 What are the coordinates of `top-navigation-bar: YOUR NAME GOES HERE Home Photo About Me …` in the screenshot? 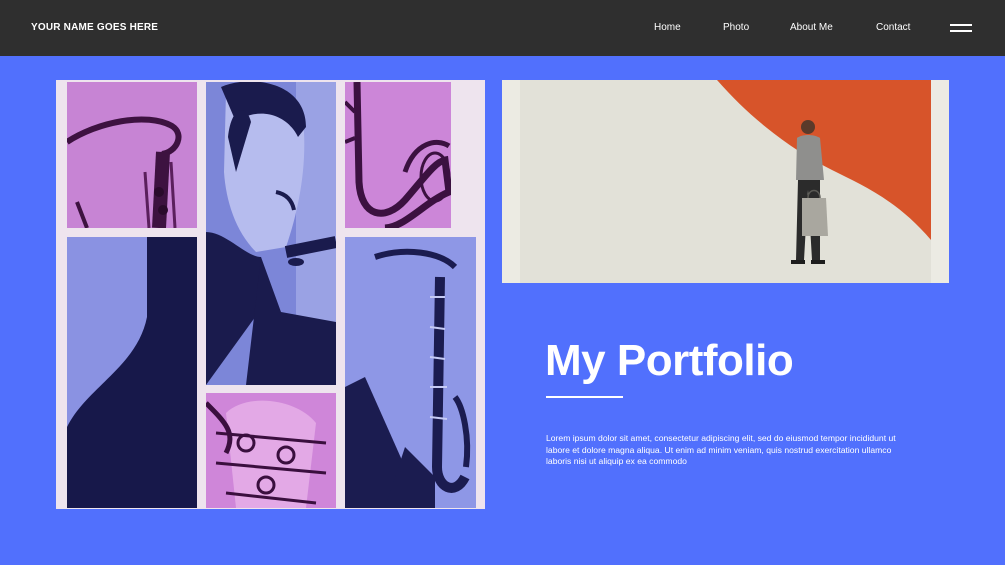 It's located at (502, 28).